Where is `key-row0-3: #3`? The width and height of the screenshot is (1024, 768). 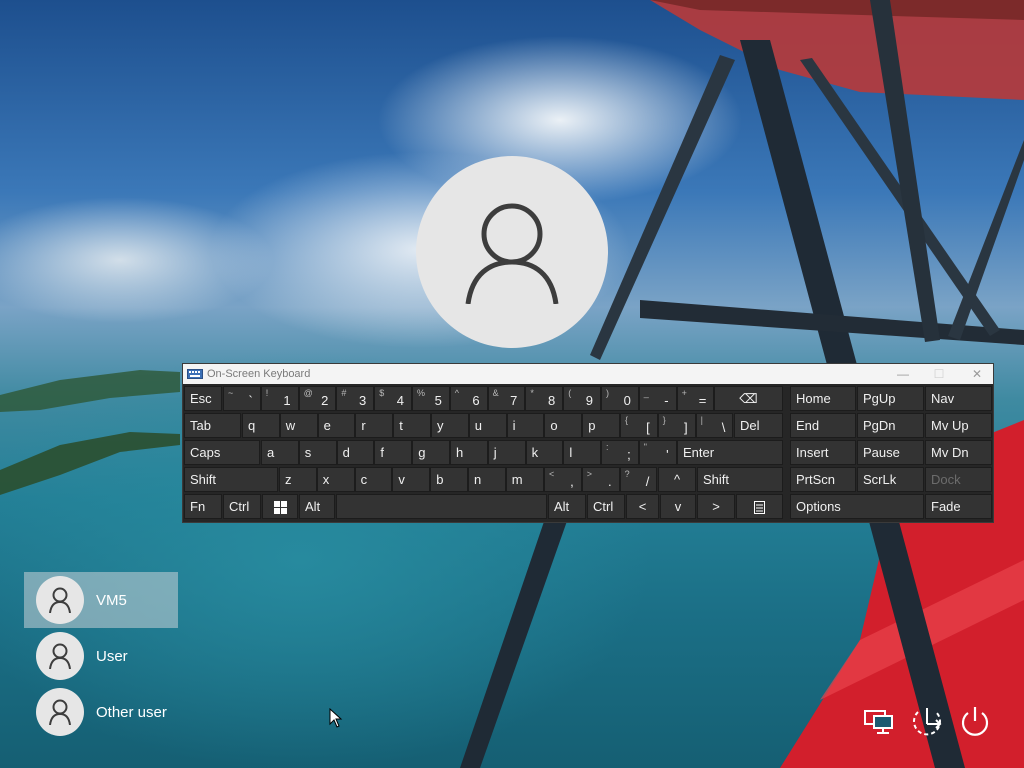
key-row0-3: #3 is located at coordinates (355, 398).